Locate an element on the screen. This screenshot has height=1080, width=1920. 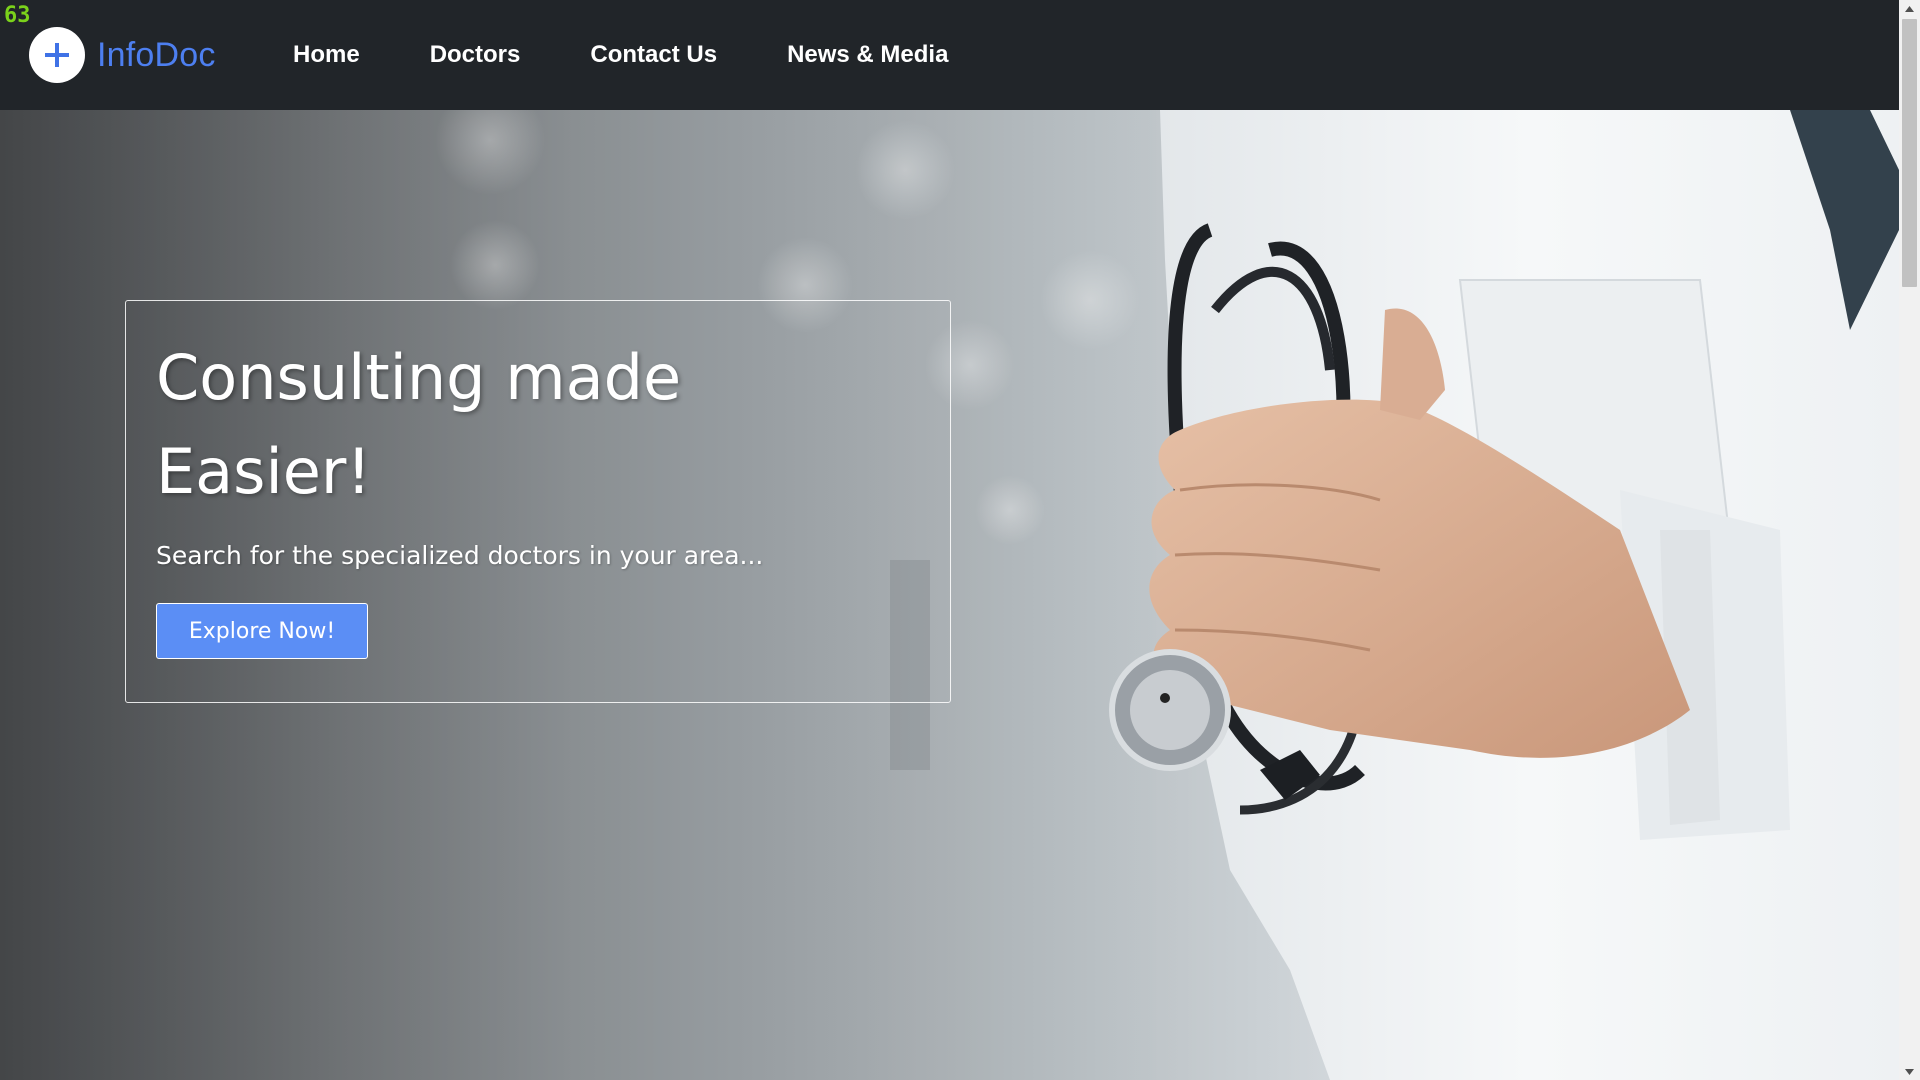
scroll-down-arrow-icon is located at coordinates (1909, 1071).